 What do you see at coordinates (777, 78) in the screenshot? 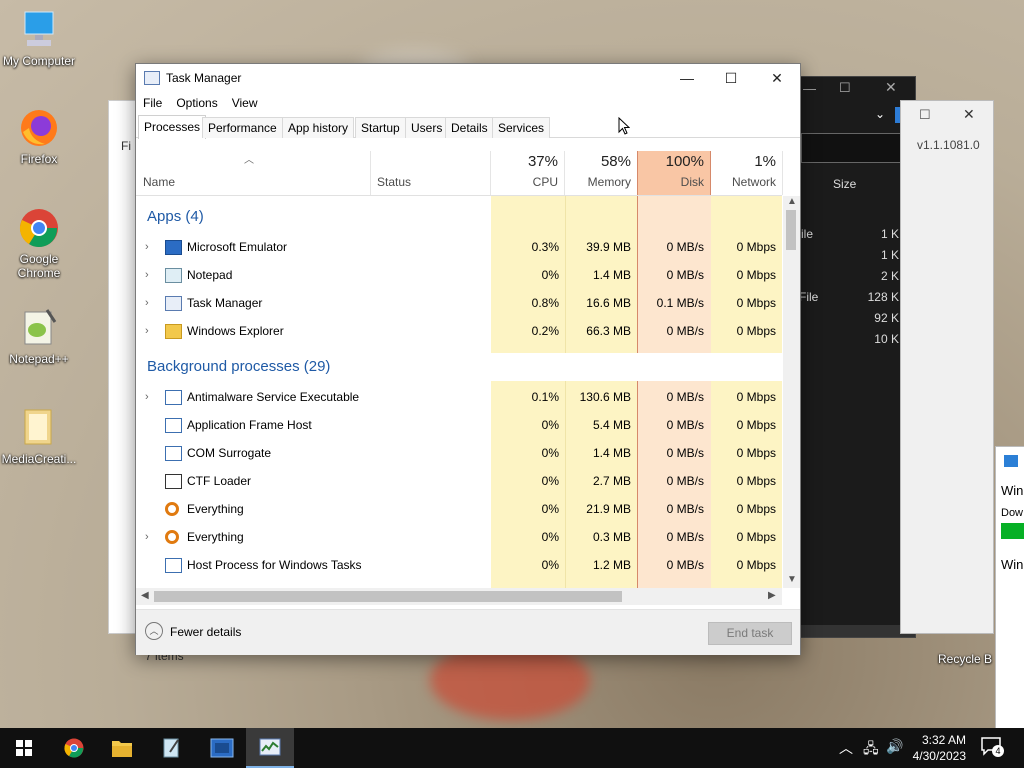
I see `close-button: ✕` at bounding box center [777, 78].